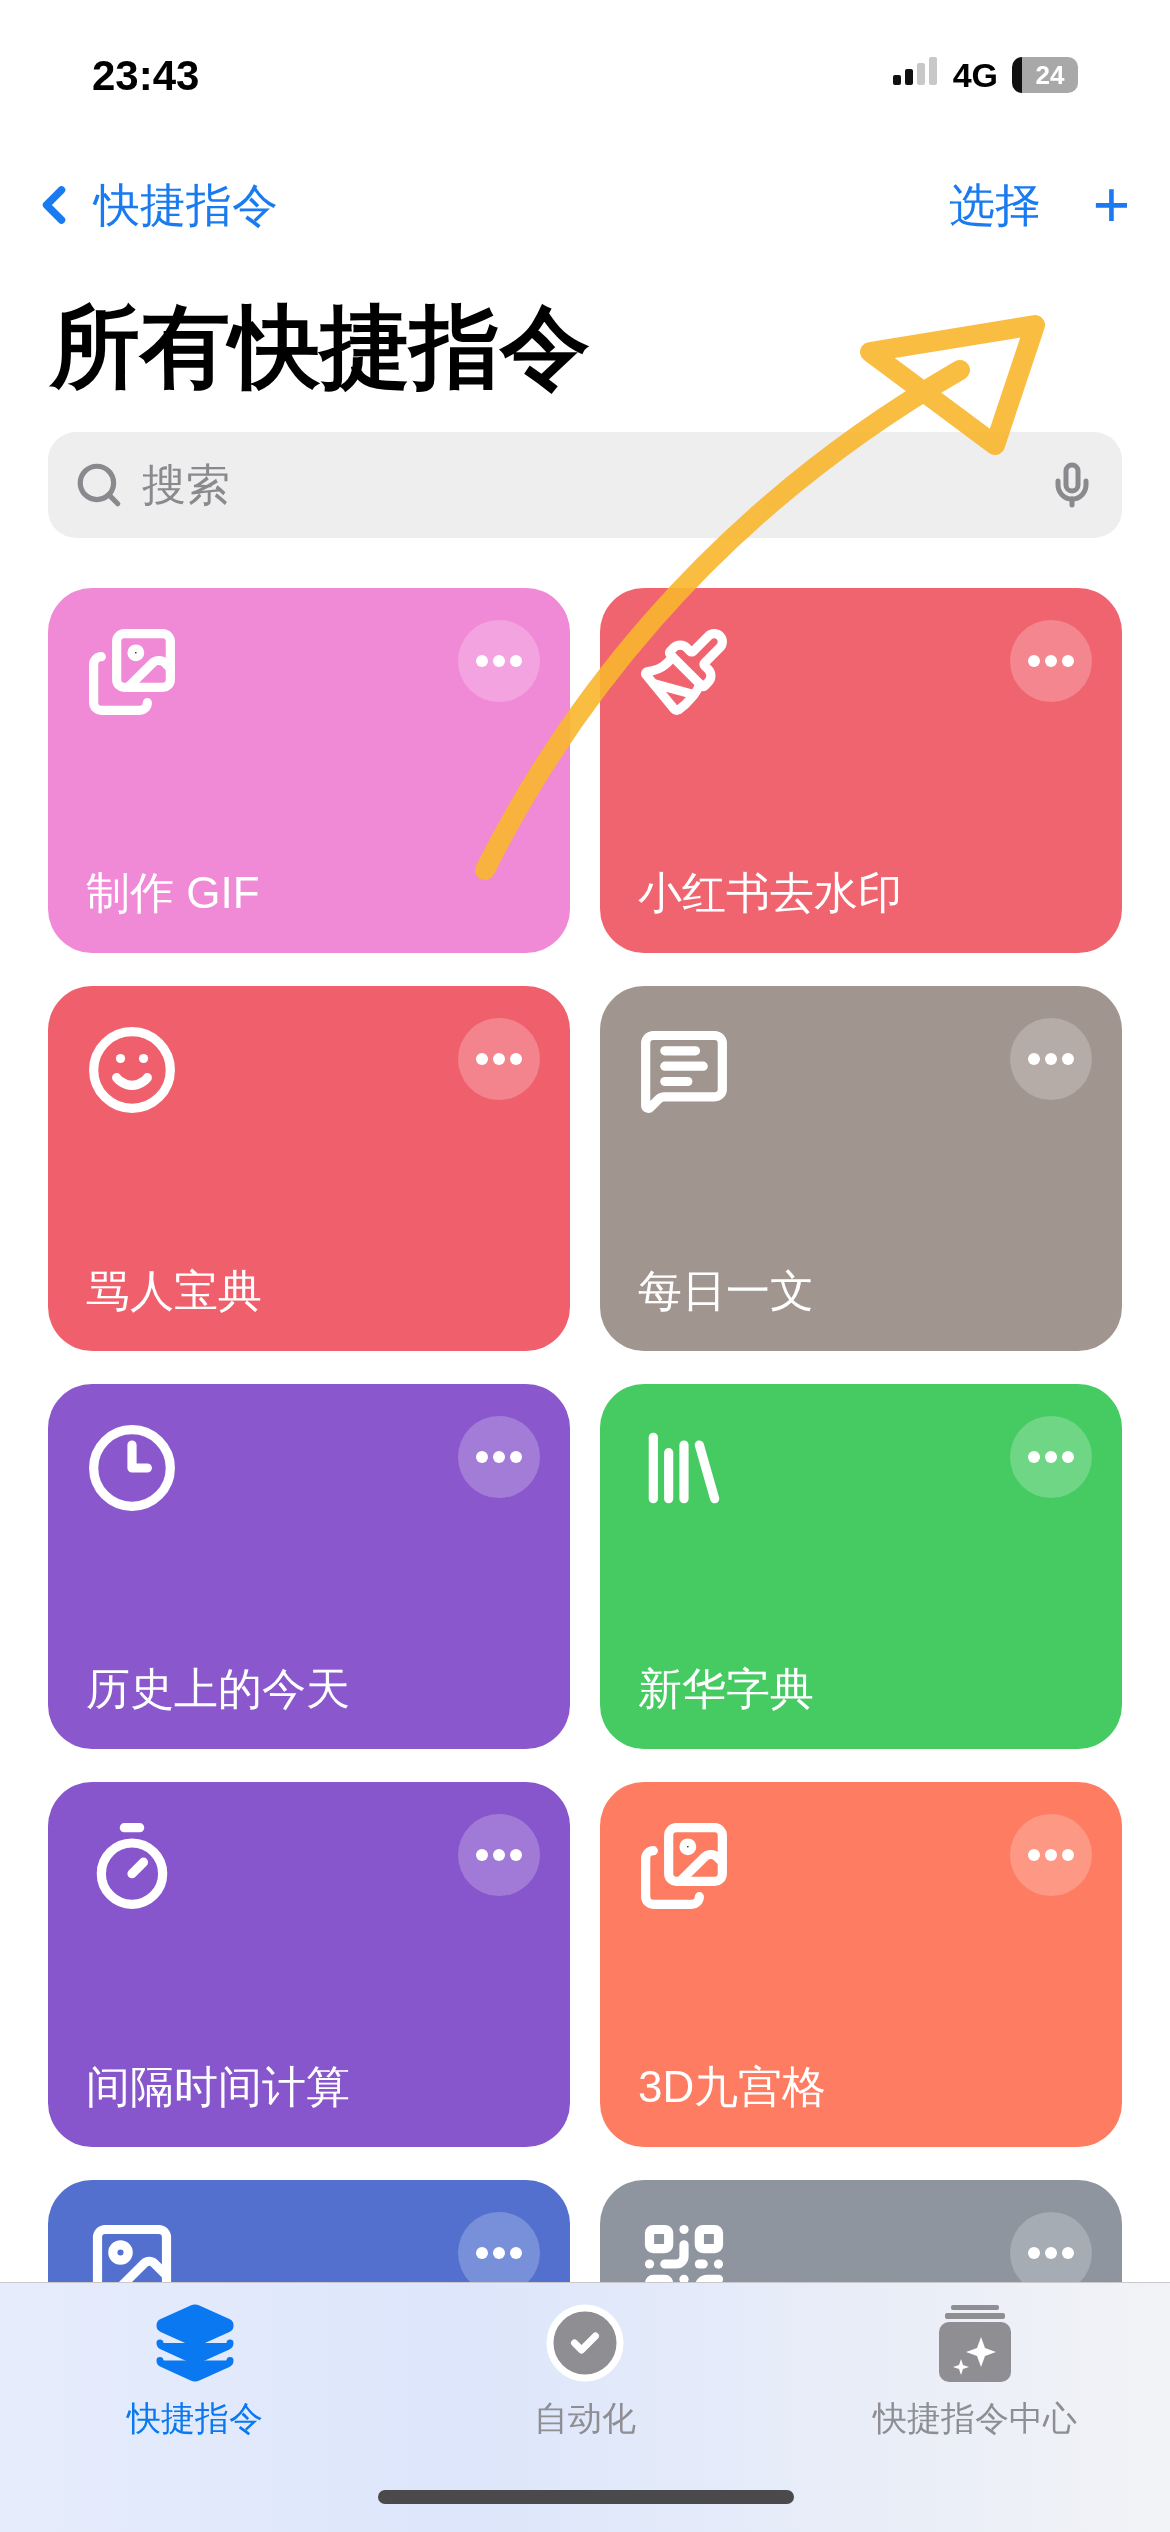 The width and height of the screenshot is (1170, 2532). I want to click on shortcut-card: 3D九宫格, so click(861, 1964).